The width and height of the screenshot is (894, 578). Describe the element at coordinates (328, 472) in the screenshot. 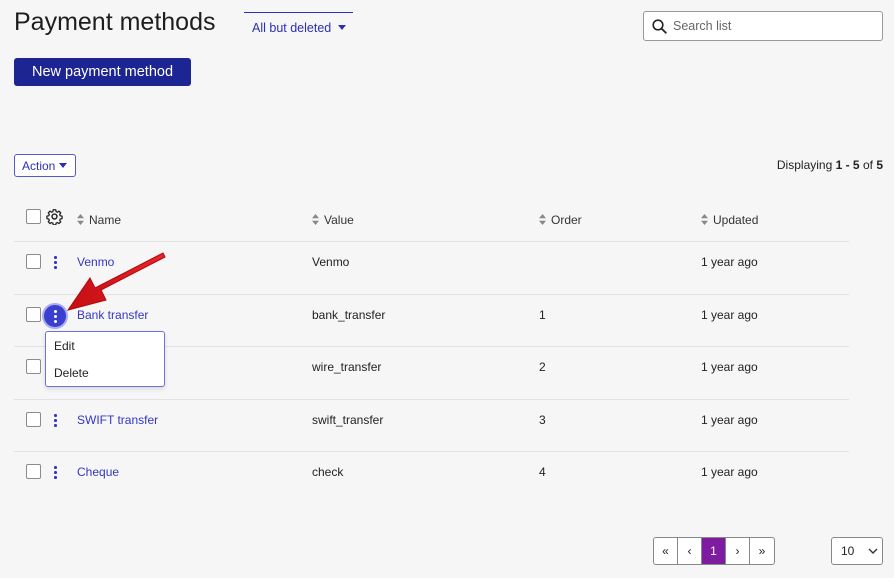

I see `row-value: check` at that location.